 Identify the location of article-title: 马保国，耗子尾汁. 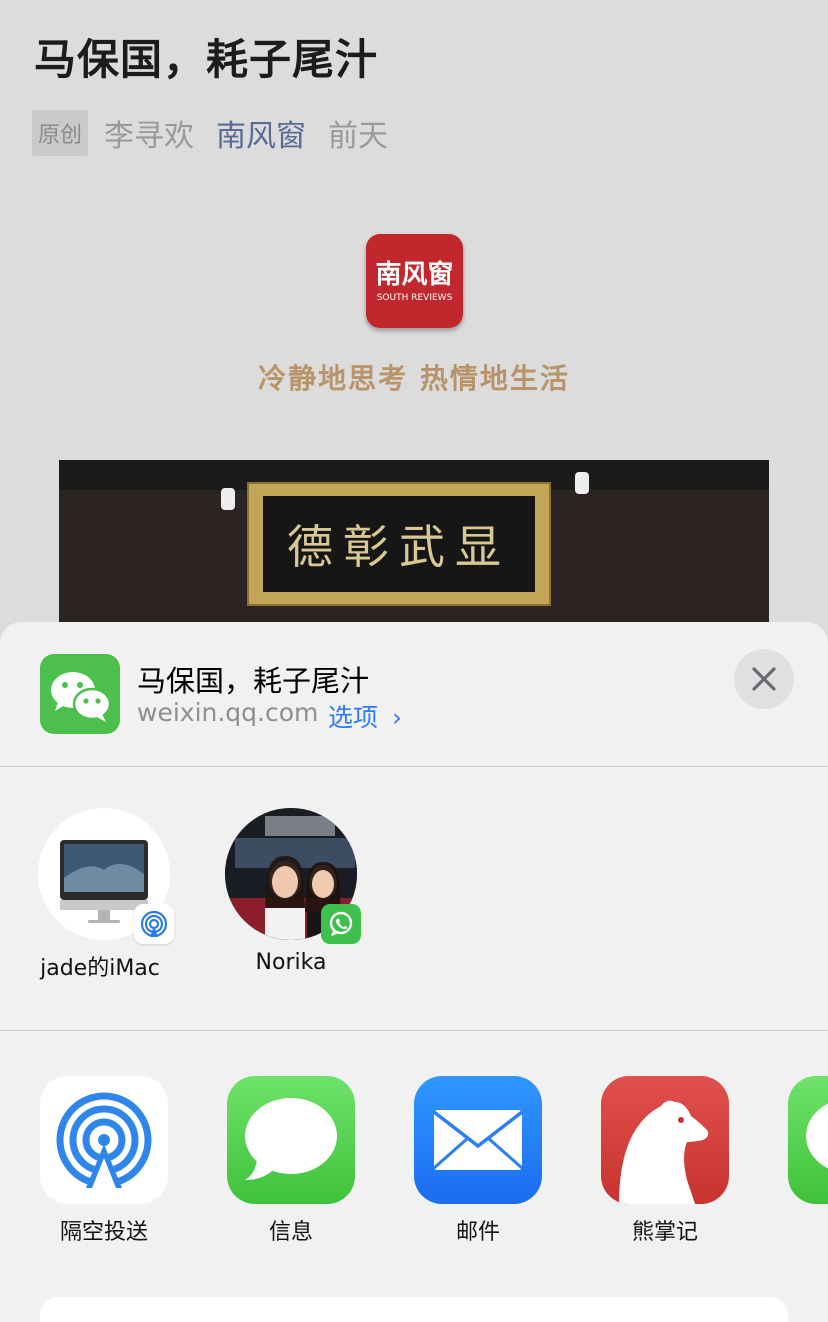
(206, 59).